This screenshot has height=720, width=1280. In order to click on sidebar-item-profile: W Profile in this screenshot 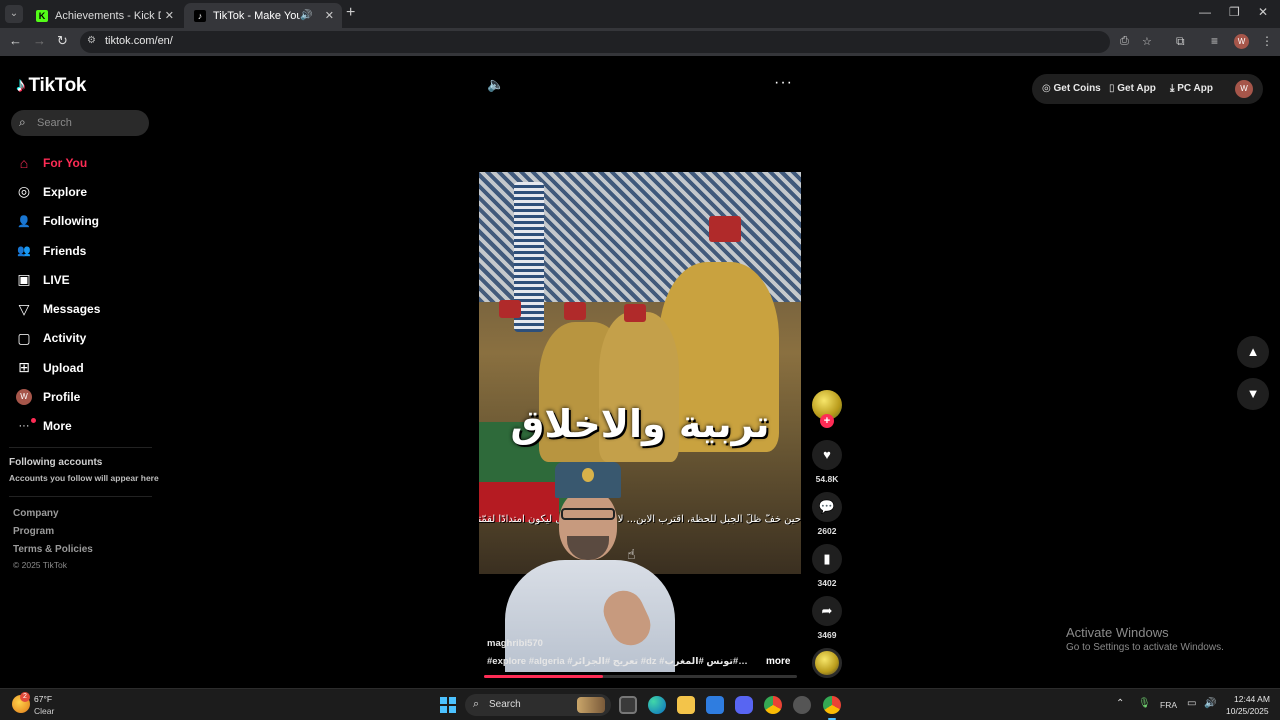, I will do `click(58, 396)`.